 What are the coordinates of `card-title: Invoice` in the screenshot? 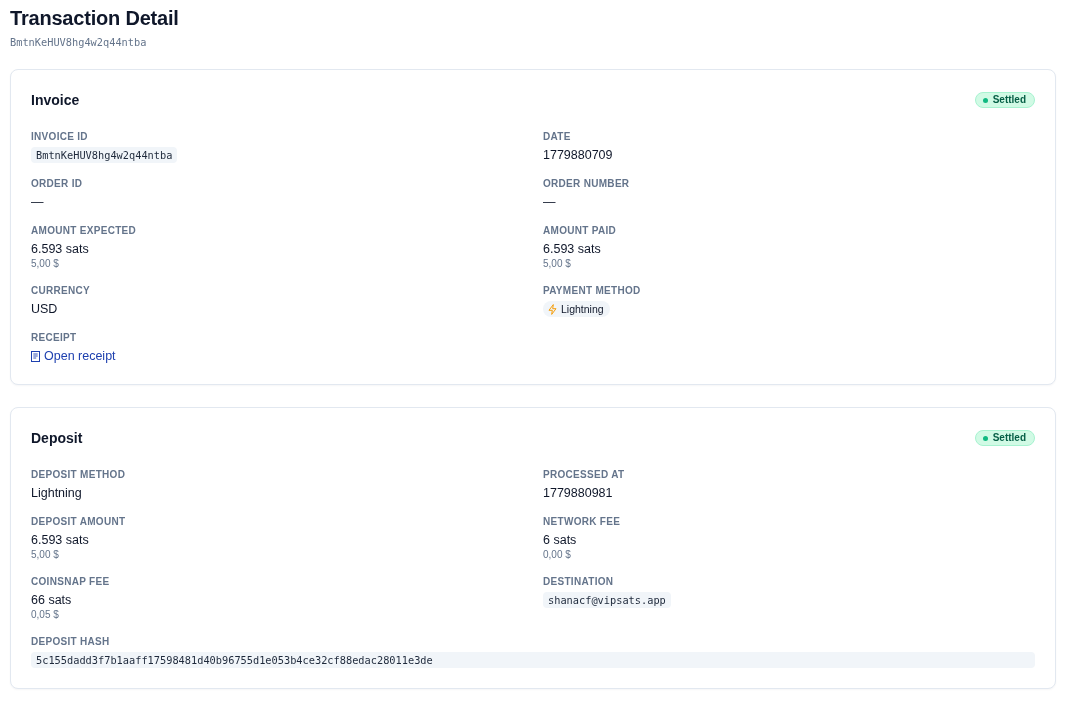 It's located at (55, 100).